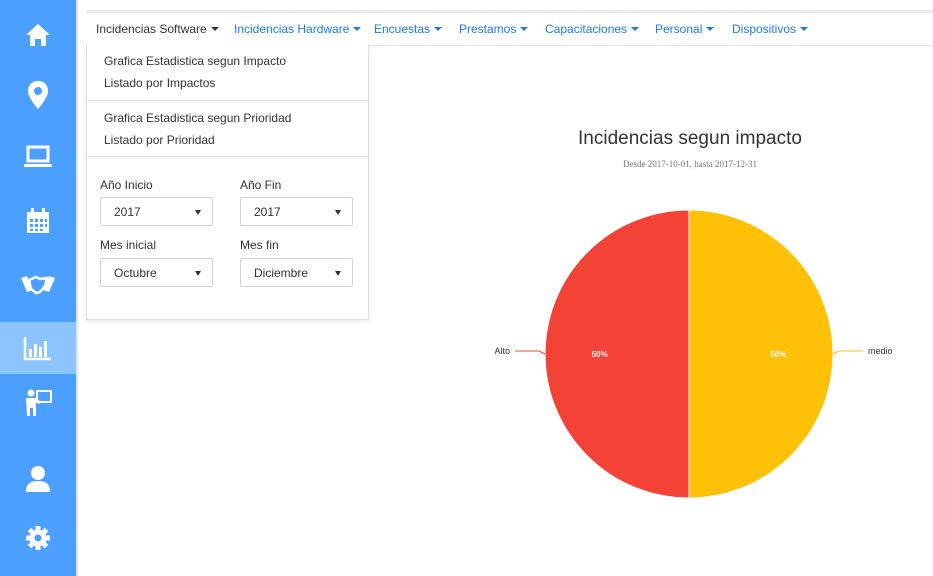 This screenshot has width=933, height=576. I want to click on pie-category-label: Alto, so click(502, 351).